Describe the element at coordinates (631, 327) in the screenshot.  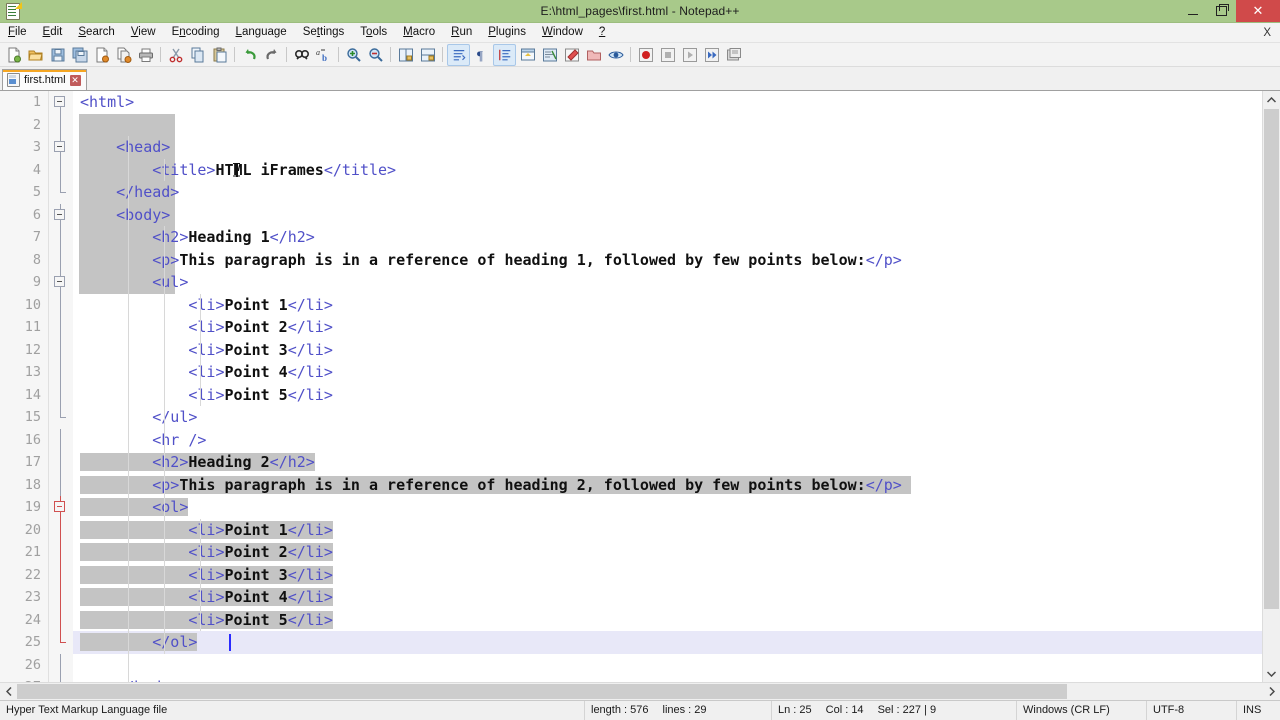
I see `code-row: 11 <li>Point 2</li>` at that location.